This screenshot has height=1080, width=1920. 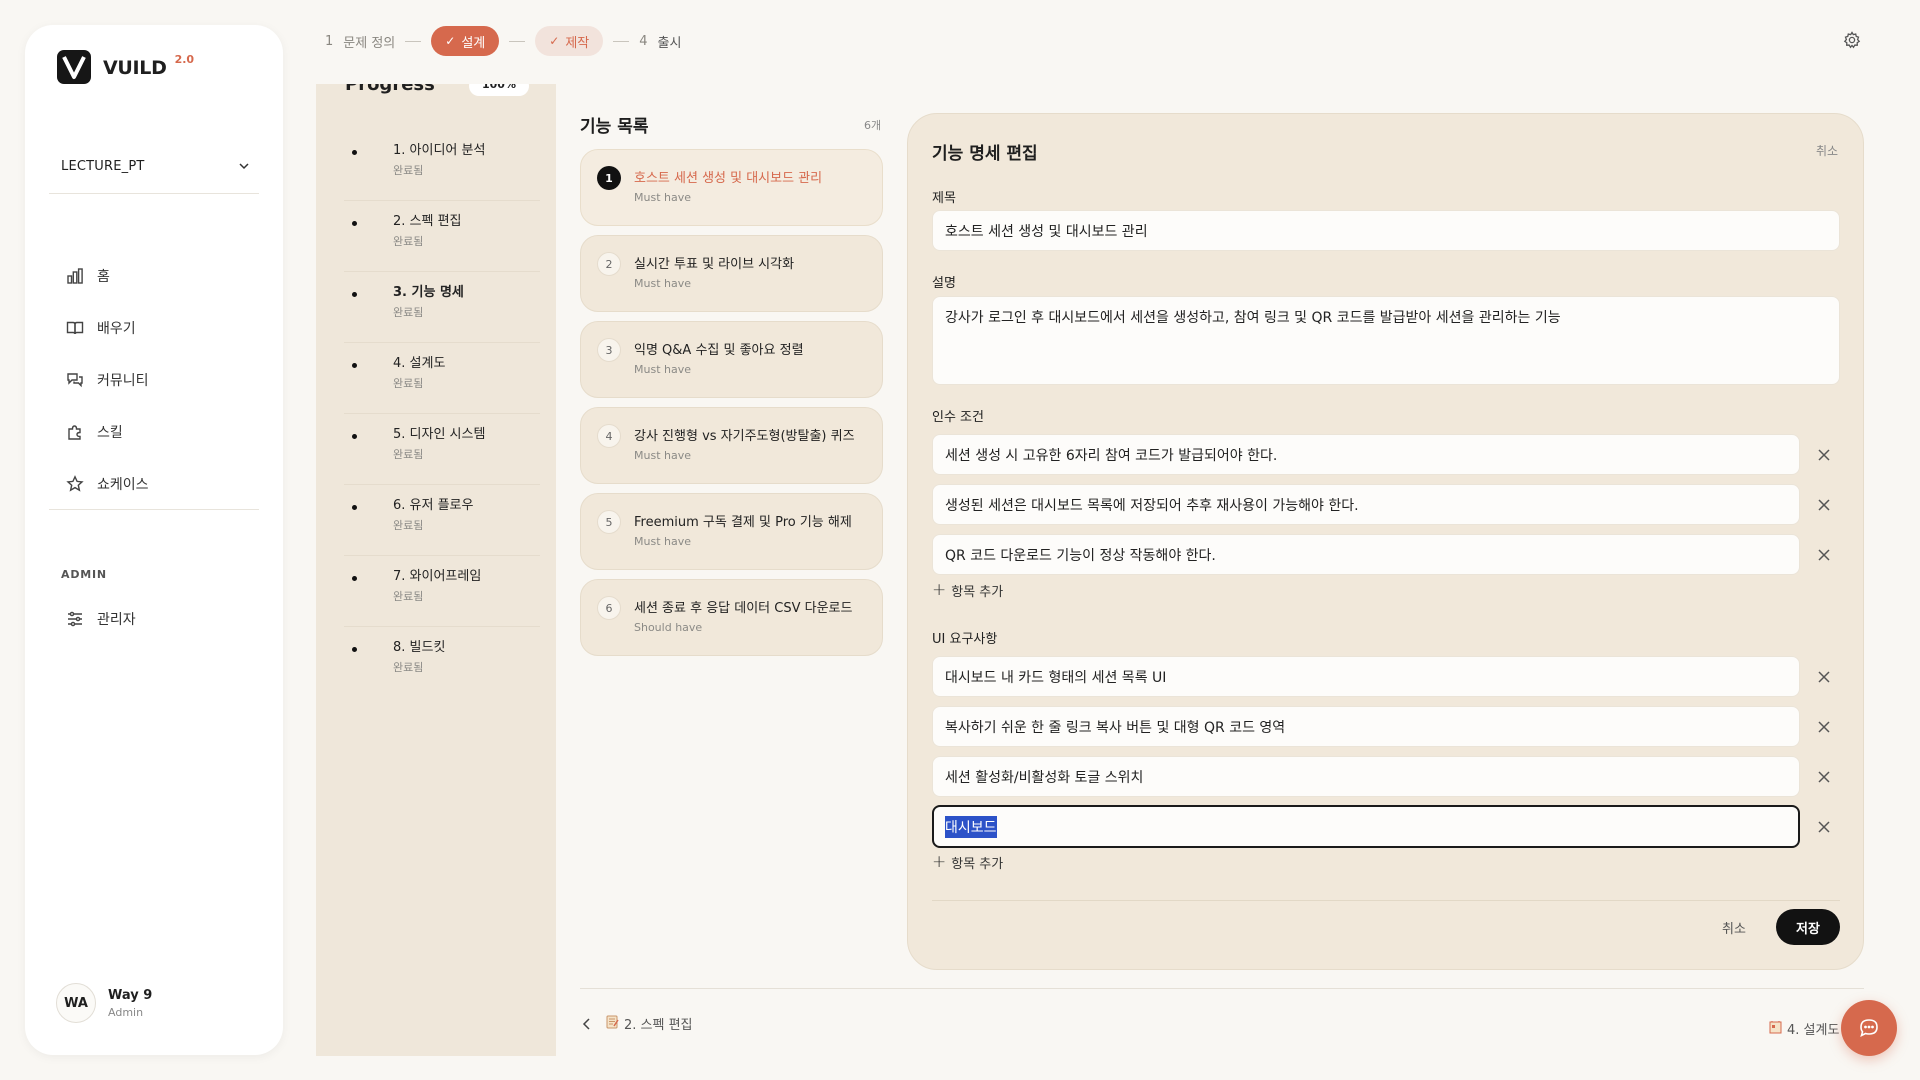 What do you see at coordinates (643, 41) in the screenshot?
I see `step-number: 4` at bounding box center [643, 41].